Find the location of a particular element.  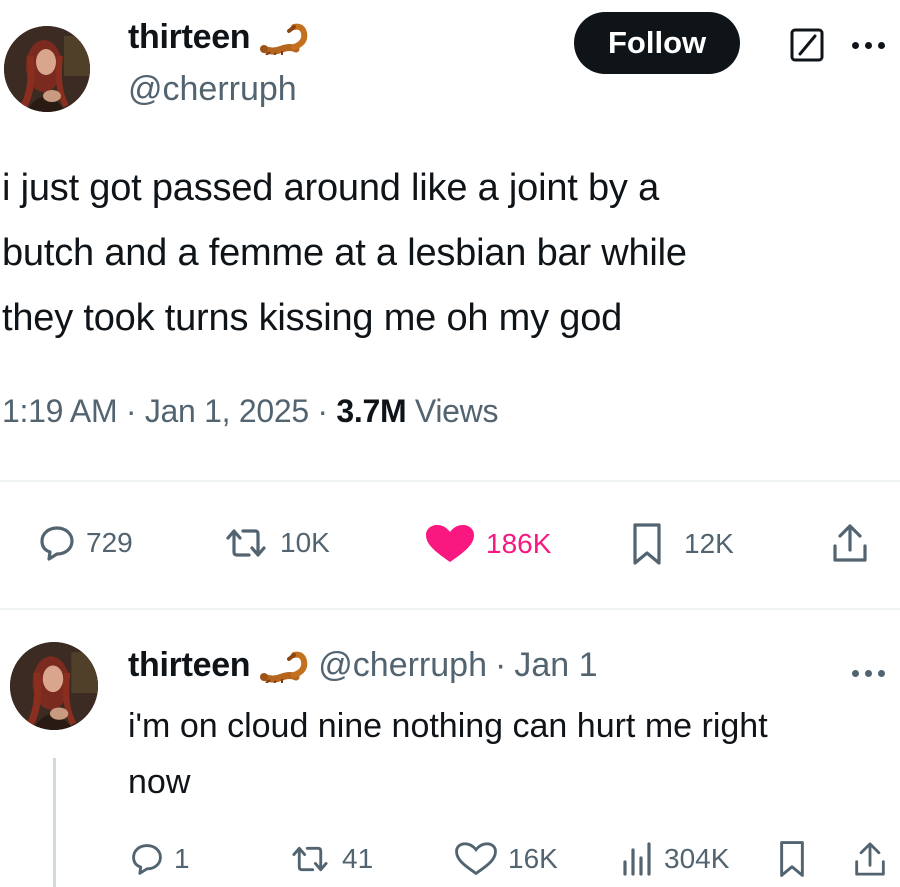

reply-more-button is located at coordinates (868, 673).